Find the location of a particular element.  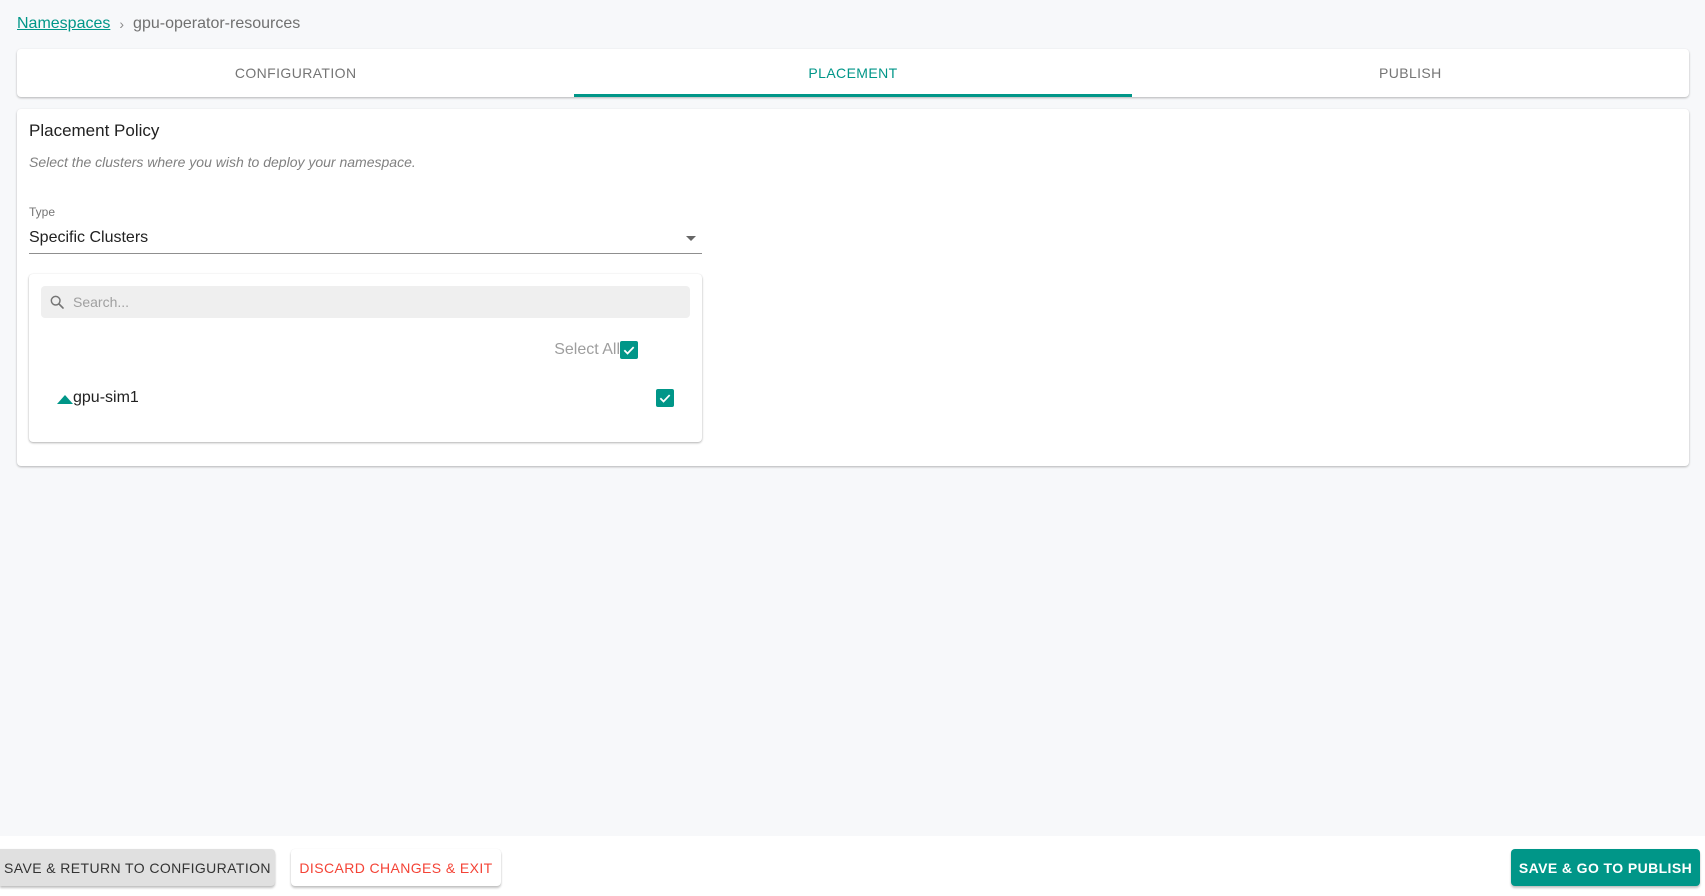

tab-placement: PLACEMENT is located at coordinates (853, 73).